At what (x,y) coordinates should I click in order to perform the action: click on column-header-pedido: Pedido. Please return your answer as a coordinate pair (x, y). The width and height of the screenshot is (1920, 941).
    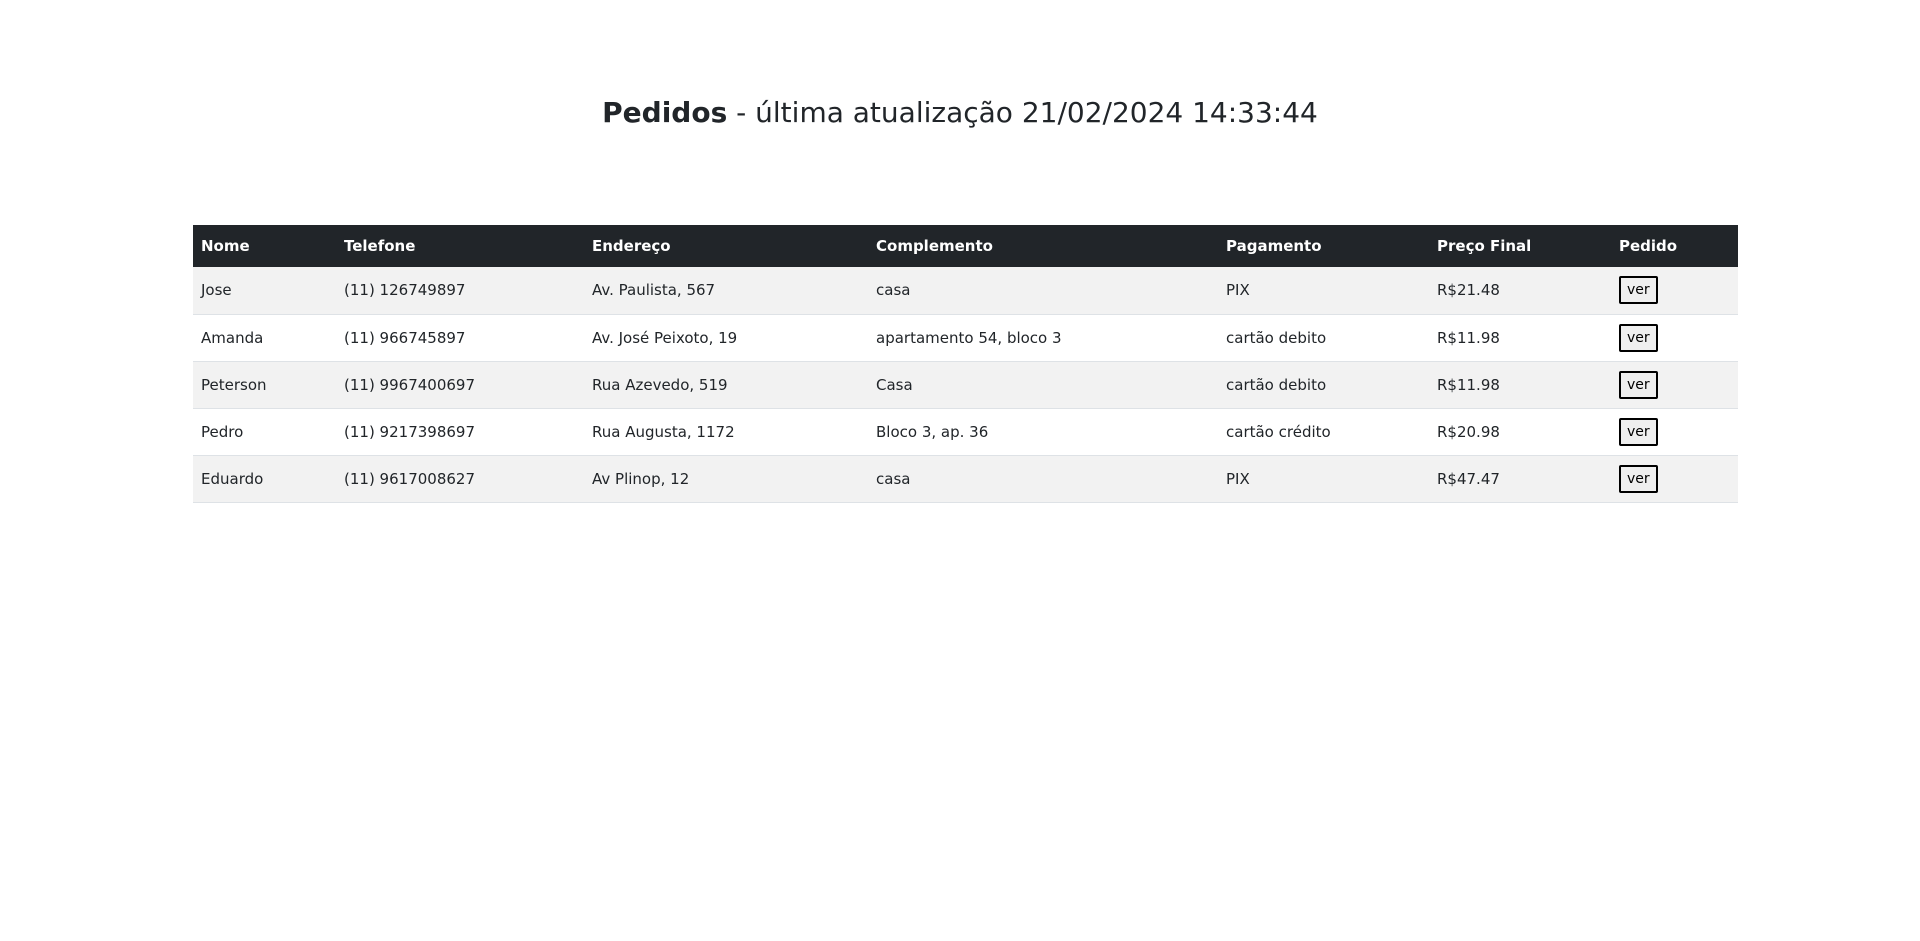
    Looking at the image, I should click on (1648, 246).